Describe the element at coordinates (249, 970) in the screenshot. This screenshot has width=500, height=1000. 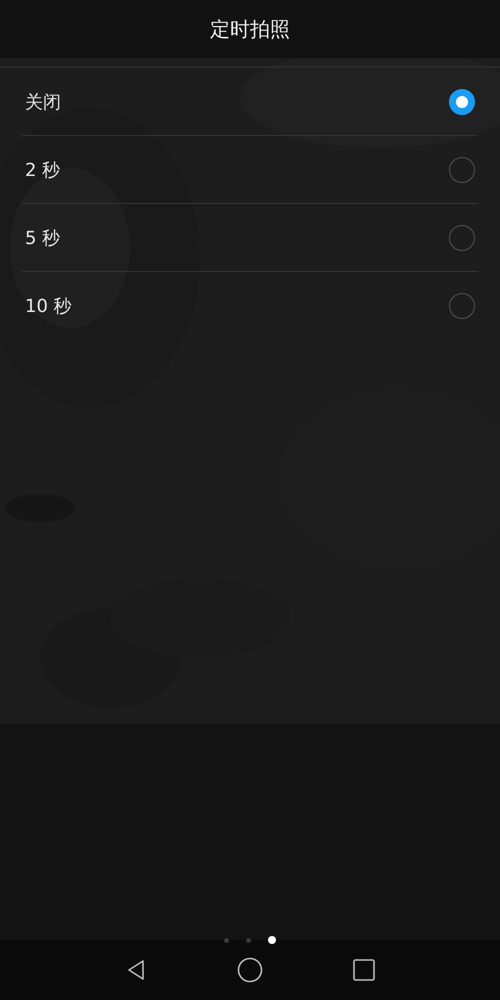
I see `home-icon` at that location.